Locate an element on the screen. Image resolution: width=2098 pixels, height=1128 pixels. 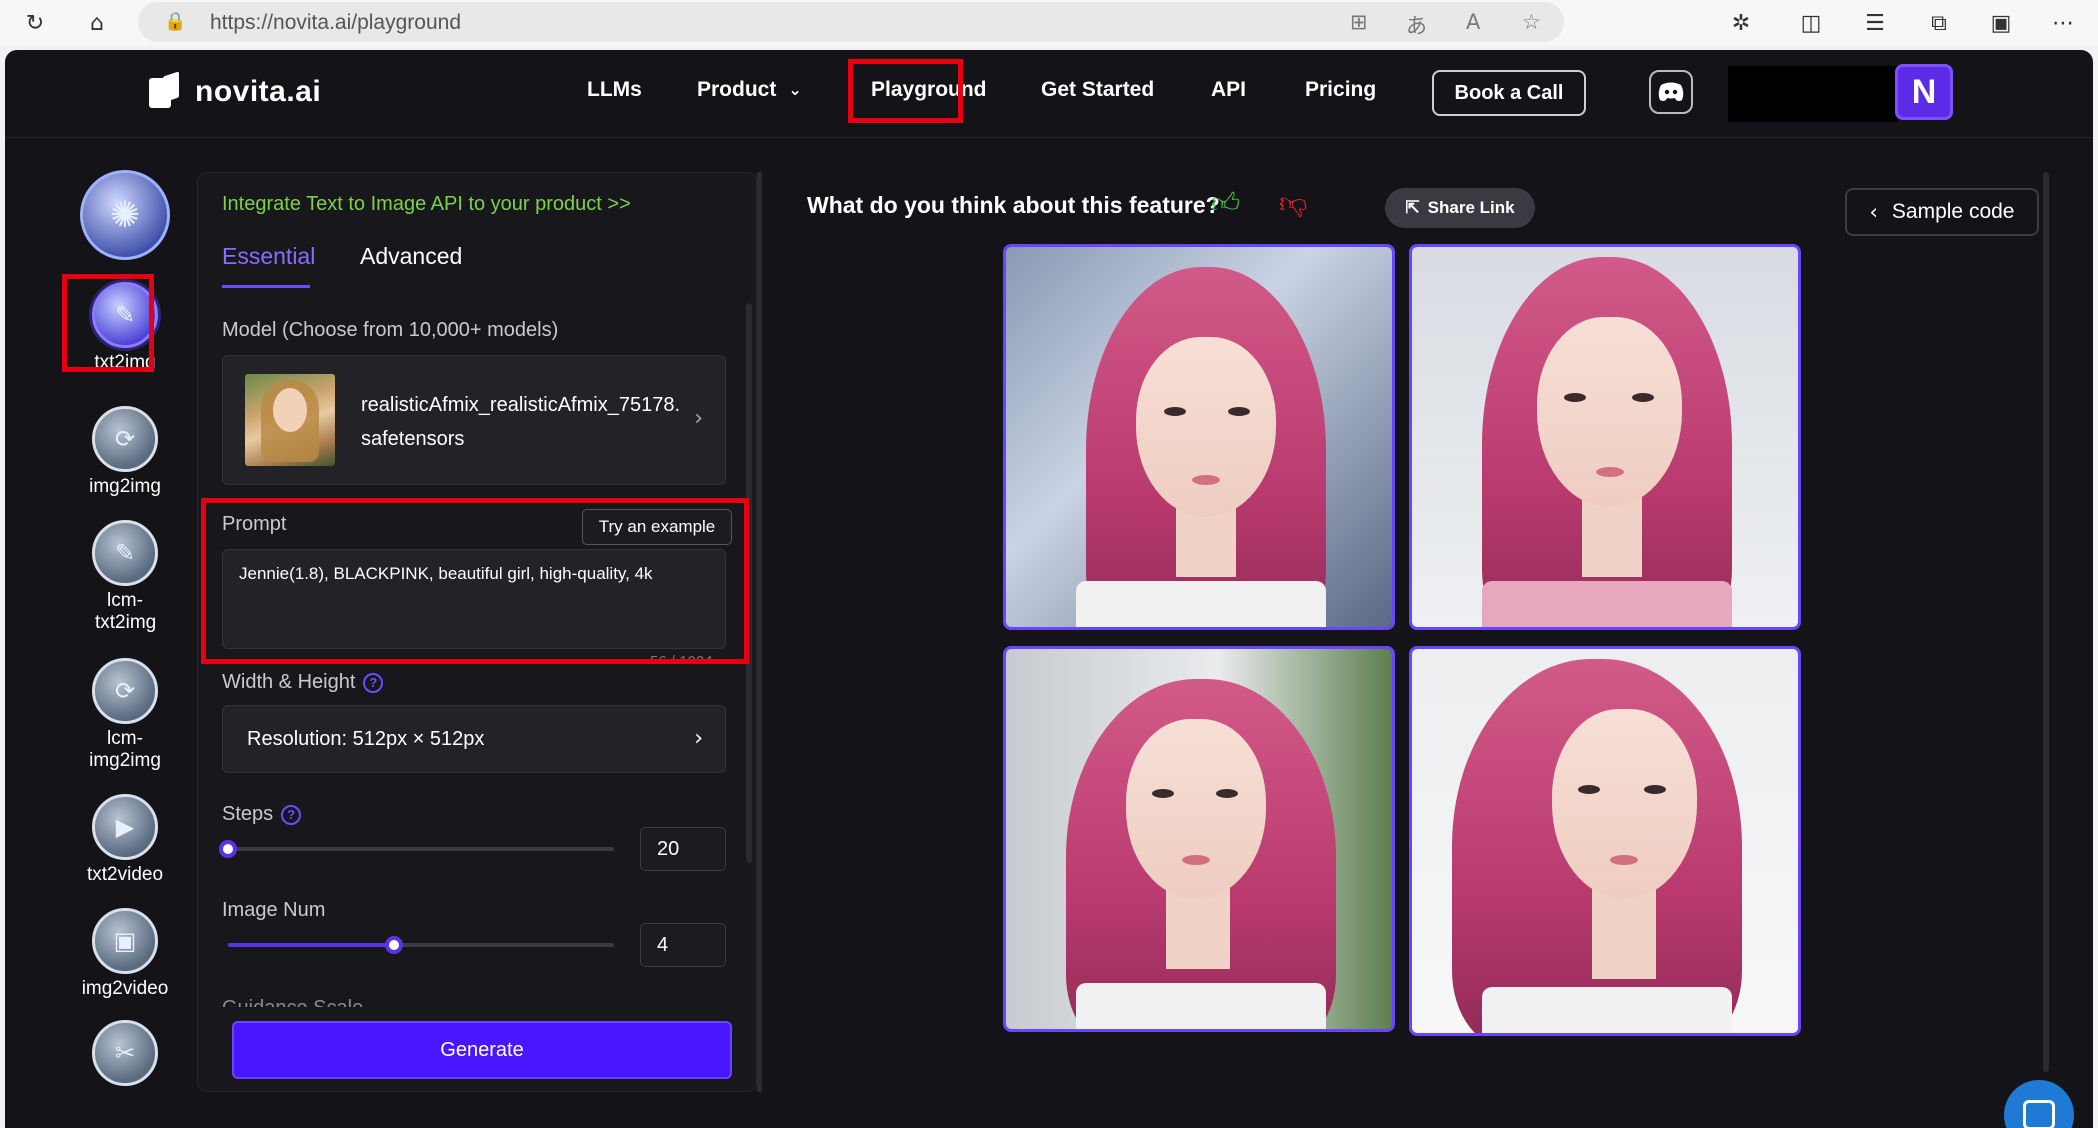
logo-text: novita.ai is located at coordinates (258, 91).